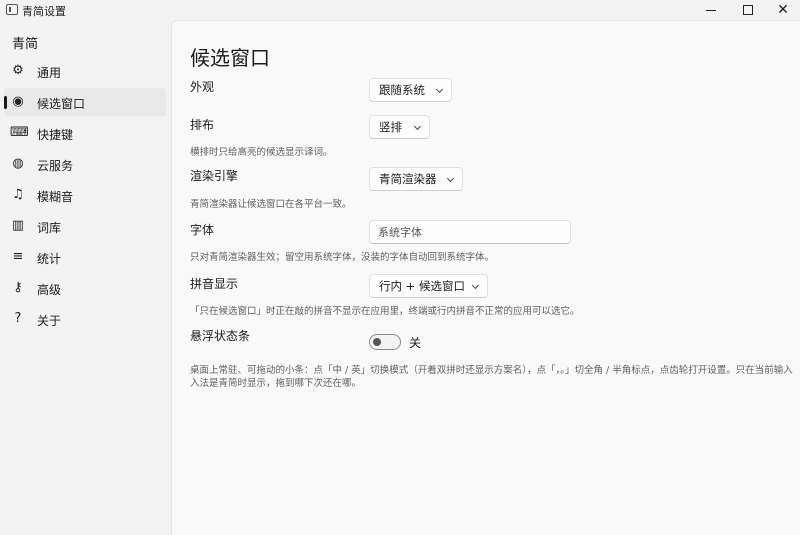 This screenshot has height=535, width=800. Describe the element at coordinates (49, 228) in the screenshot. I see `sidebar-item-label: 词库` at that location.